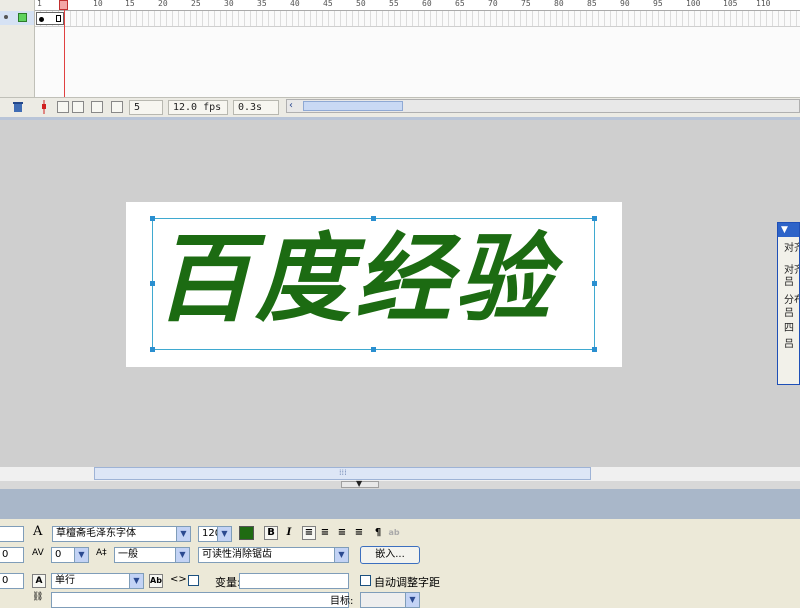 This screenshot has height=608, width=800. I want to click on align-right-icon: ≡, so click(342, 533).